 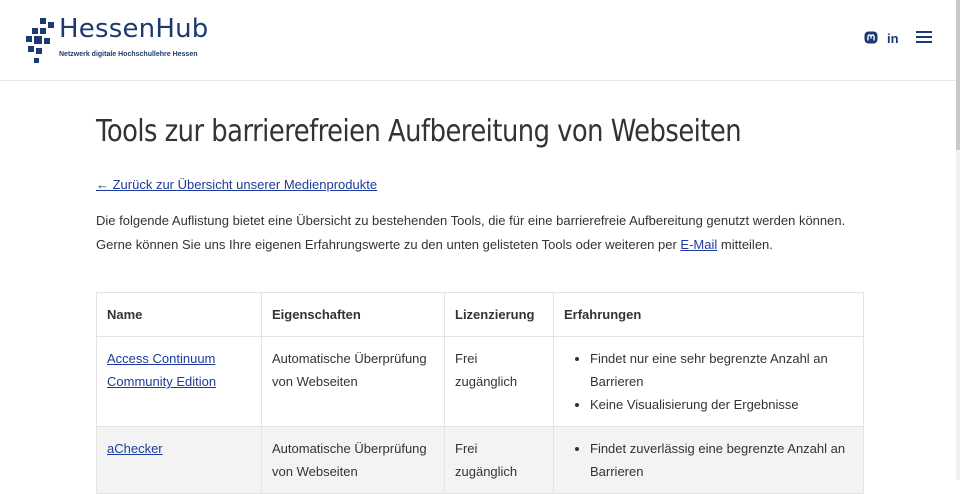 I want to click on logo-subtitle: Netzwerk digitale Hochschullehre Hessen, so click(x=128, y=54).